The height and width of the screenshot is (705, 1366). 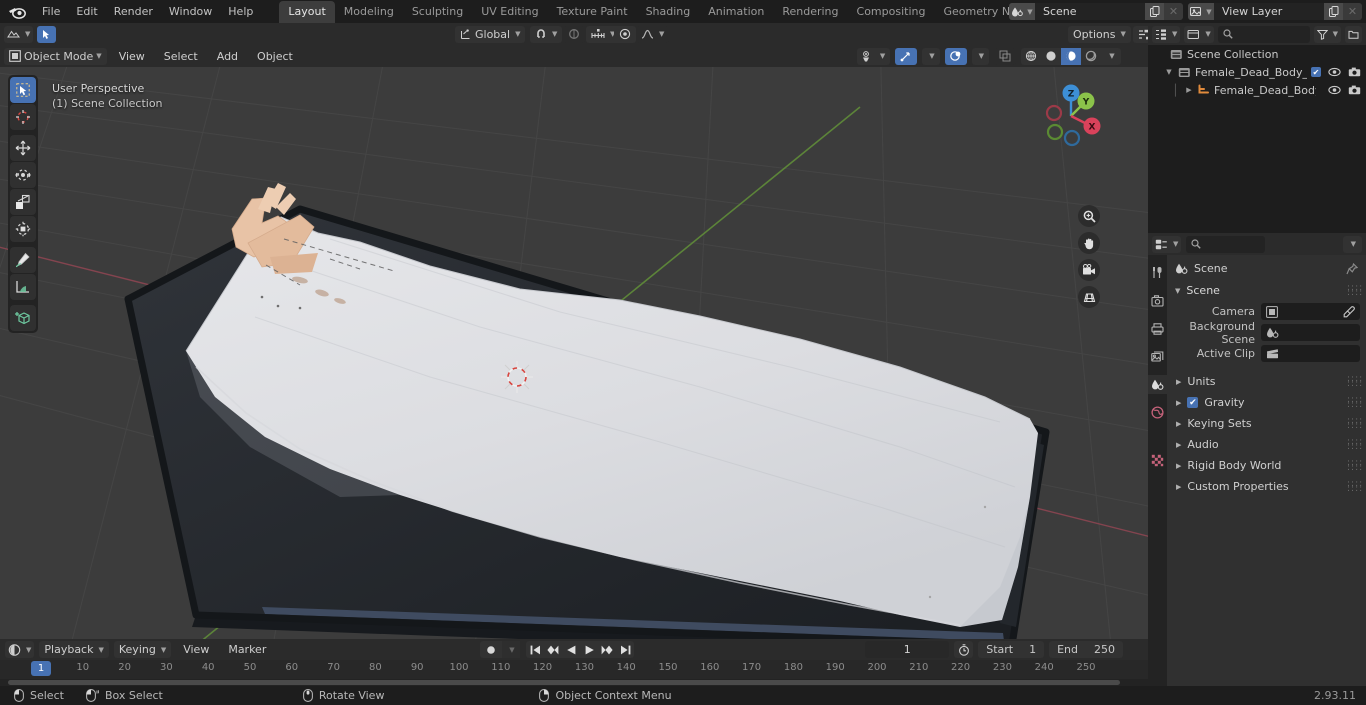 What do you see at coordinates (1005, 56) in the screenshot?
I see `xray-toggle-button` at bounding box center [1005, 56].